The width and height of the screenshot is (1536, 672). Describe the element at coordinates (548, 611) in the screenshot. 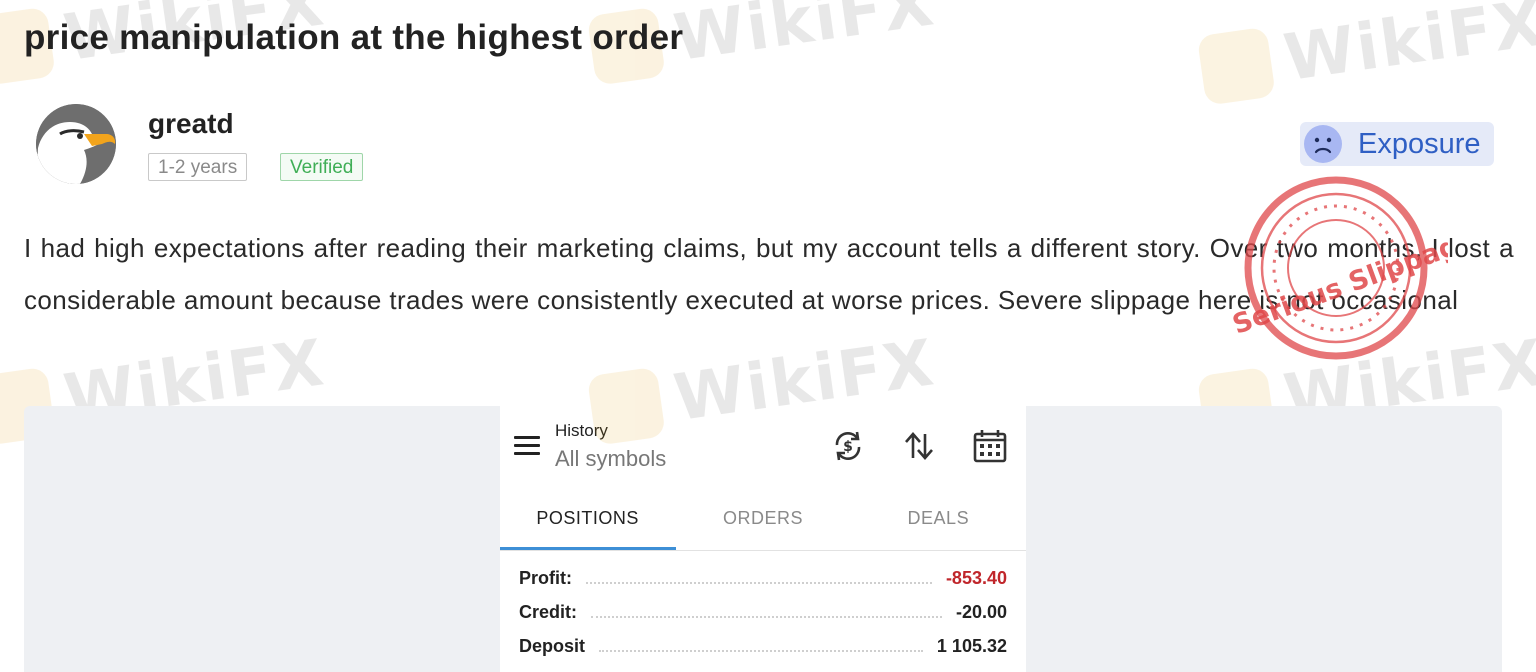

I see `row-label: Credit:` at that location.